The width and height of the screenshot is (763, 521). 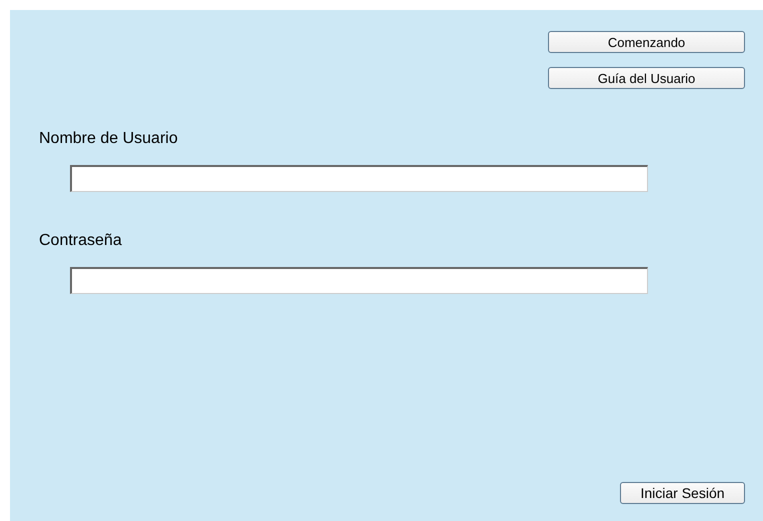 What do you see at coordinates (682, 493) in the screenshot?
I see `login-button: Iniciar Sesión` at bounding box center [682, 493].